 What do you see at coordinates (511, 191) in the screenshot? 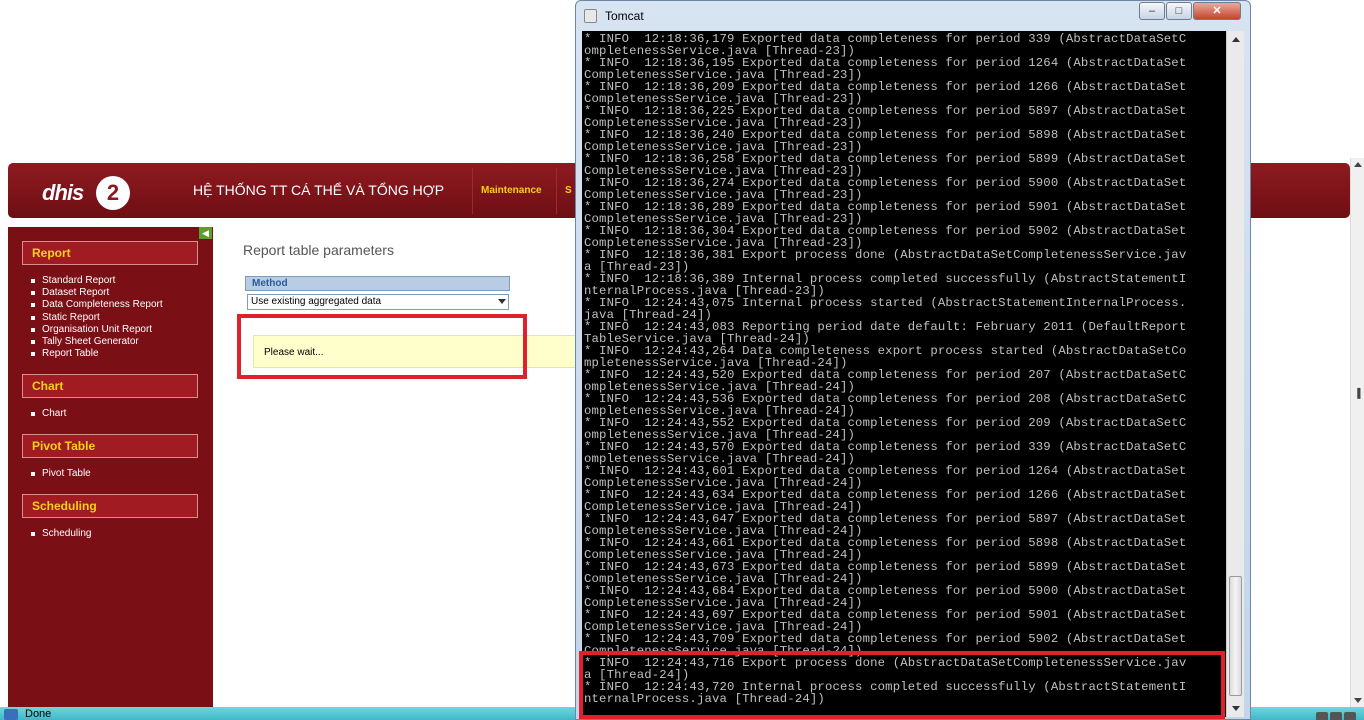
I see `menu-maintenance: Maintenance` at bounding box center [511, 191].